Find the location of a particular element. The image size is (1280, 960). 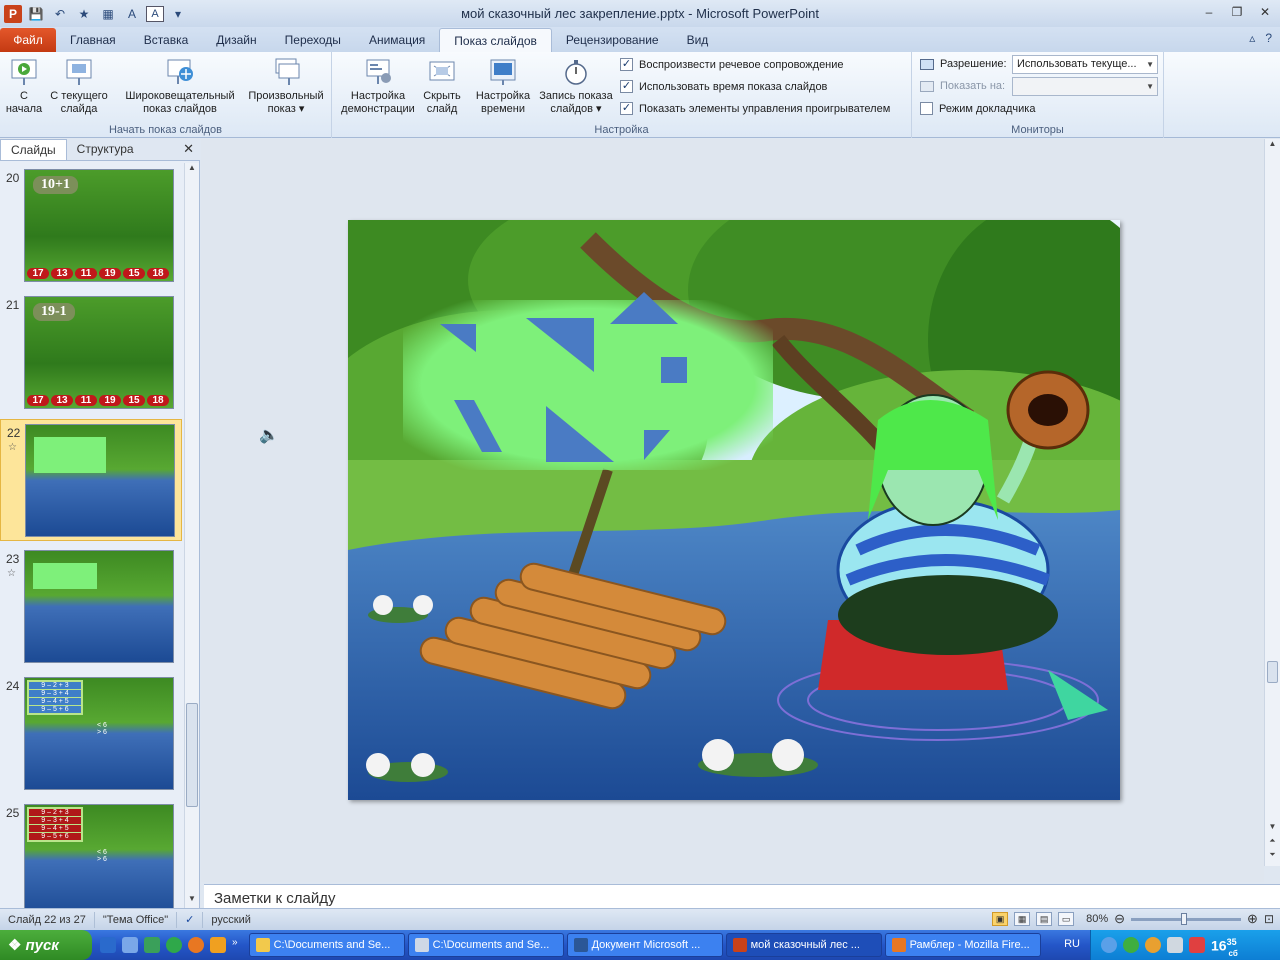

back-icon is located at coordinates (1109, 945).